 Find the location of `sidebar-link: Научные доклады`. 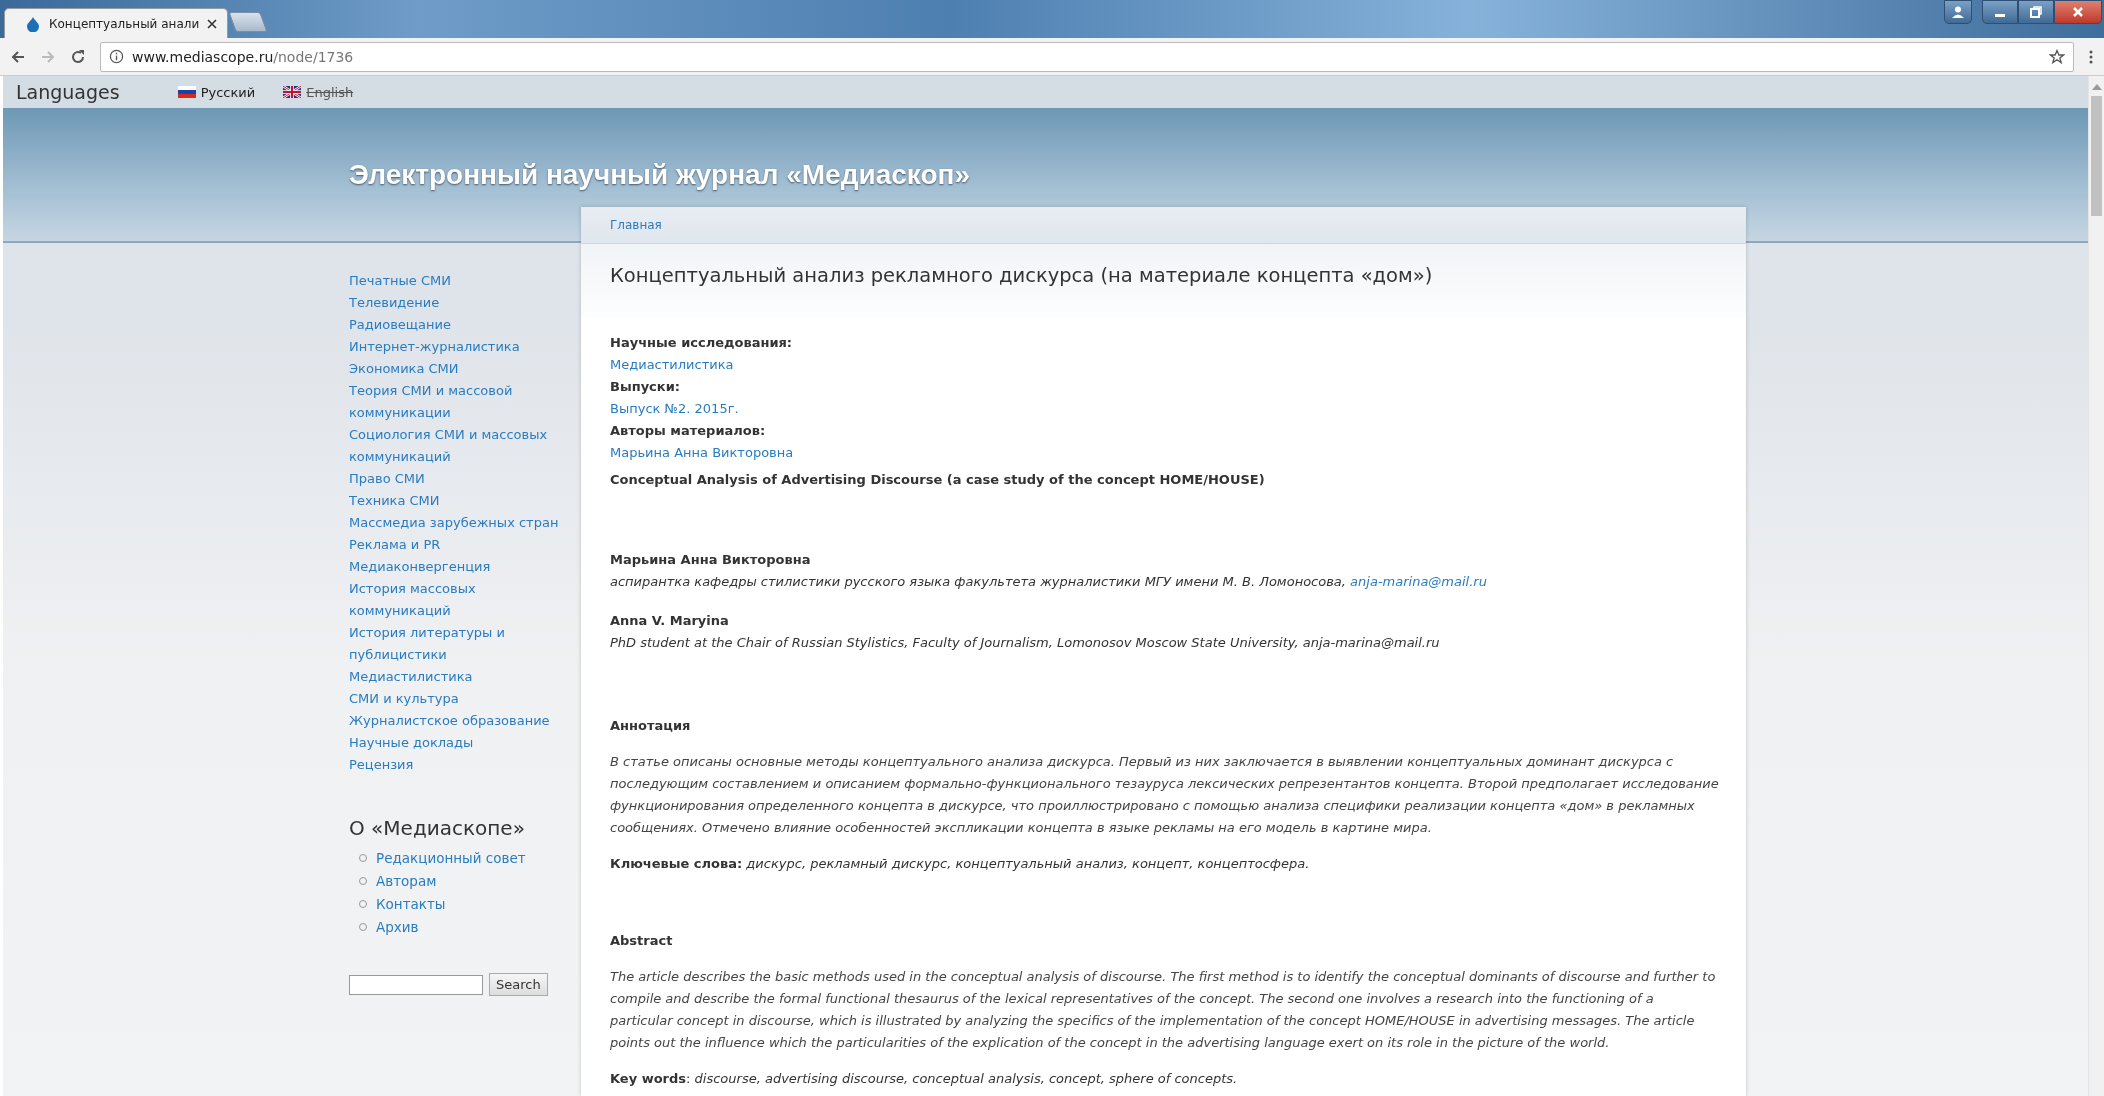

sidebar-link: Научные доклады is located at coordinates (463, 743).